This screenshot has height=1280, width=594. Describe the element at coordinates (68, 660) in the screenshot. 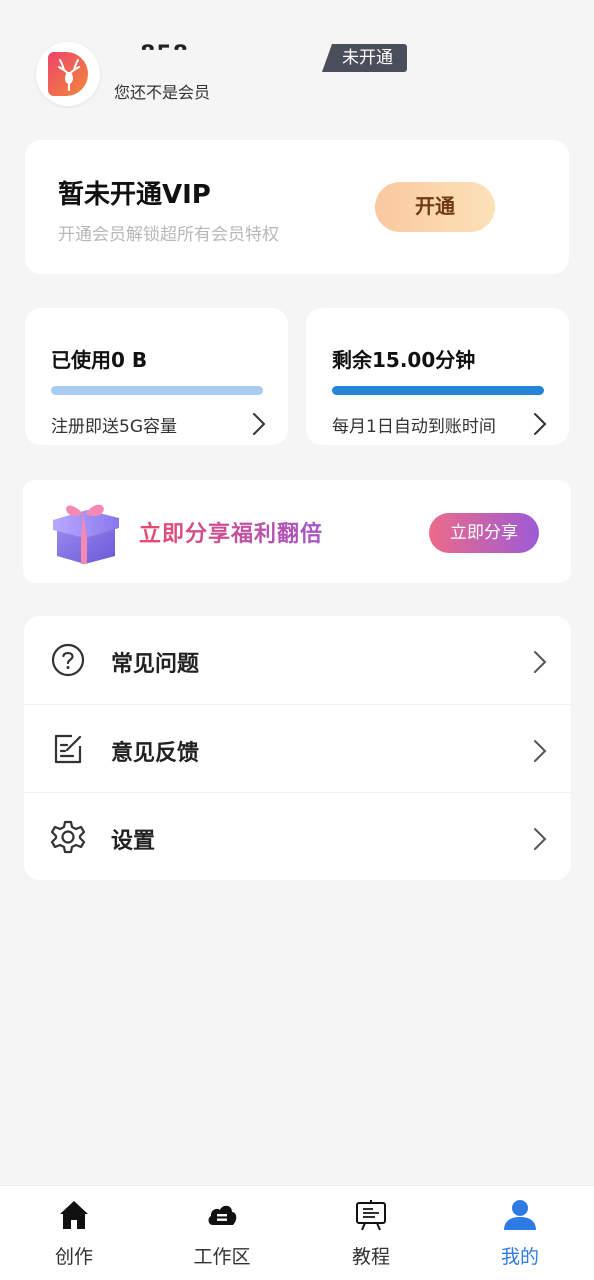

I see `help-circle-icon` at that location.